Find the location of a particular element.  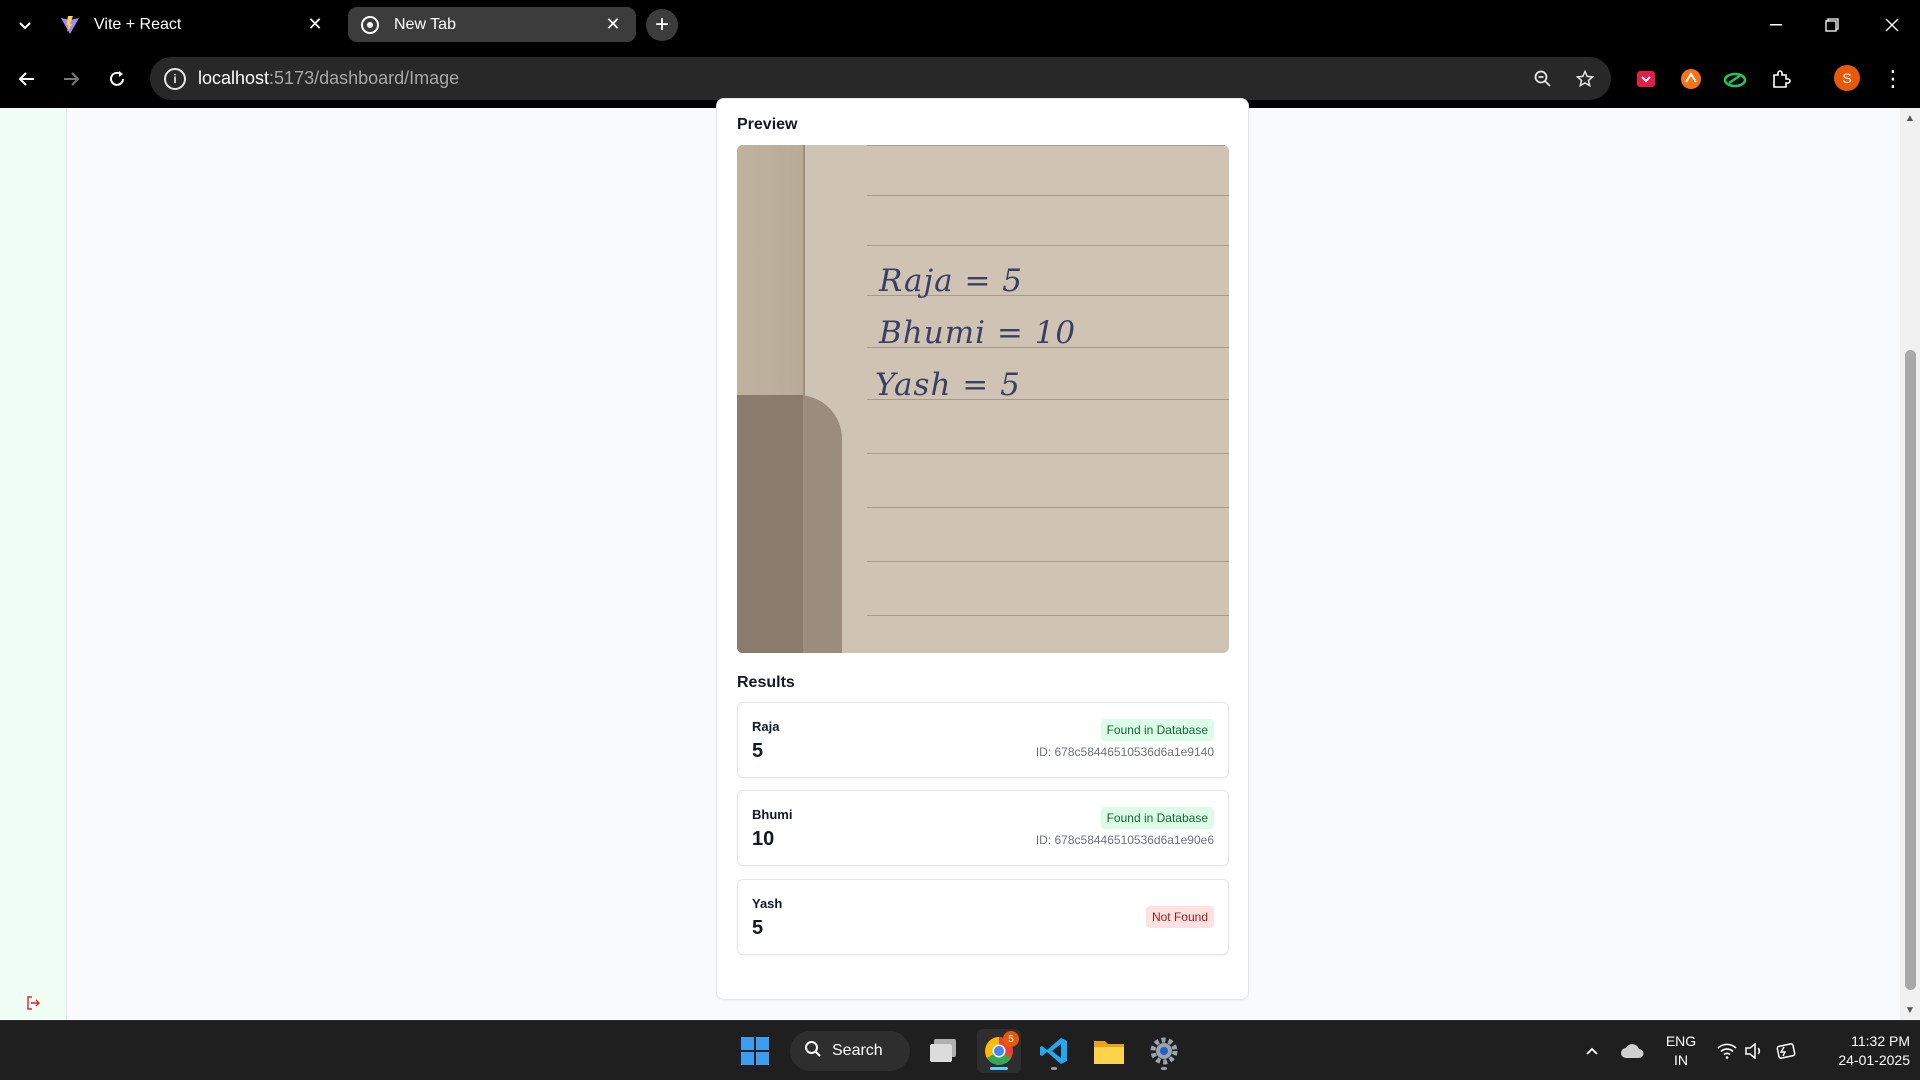

handwritten-line: Raja = 5 is located at coordinates (951, 281).